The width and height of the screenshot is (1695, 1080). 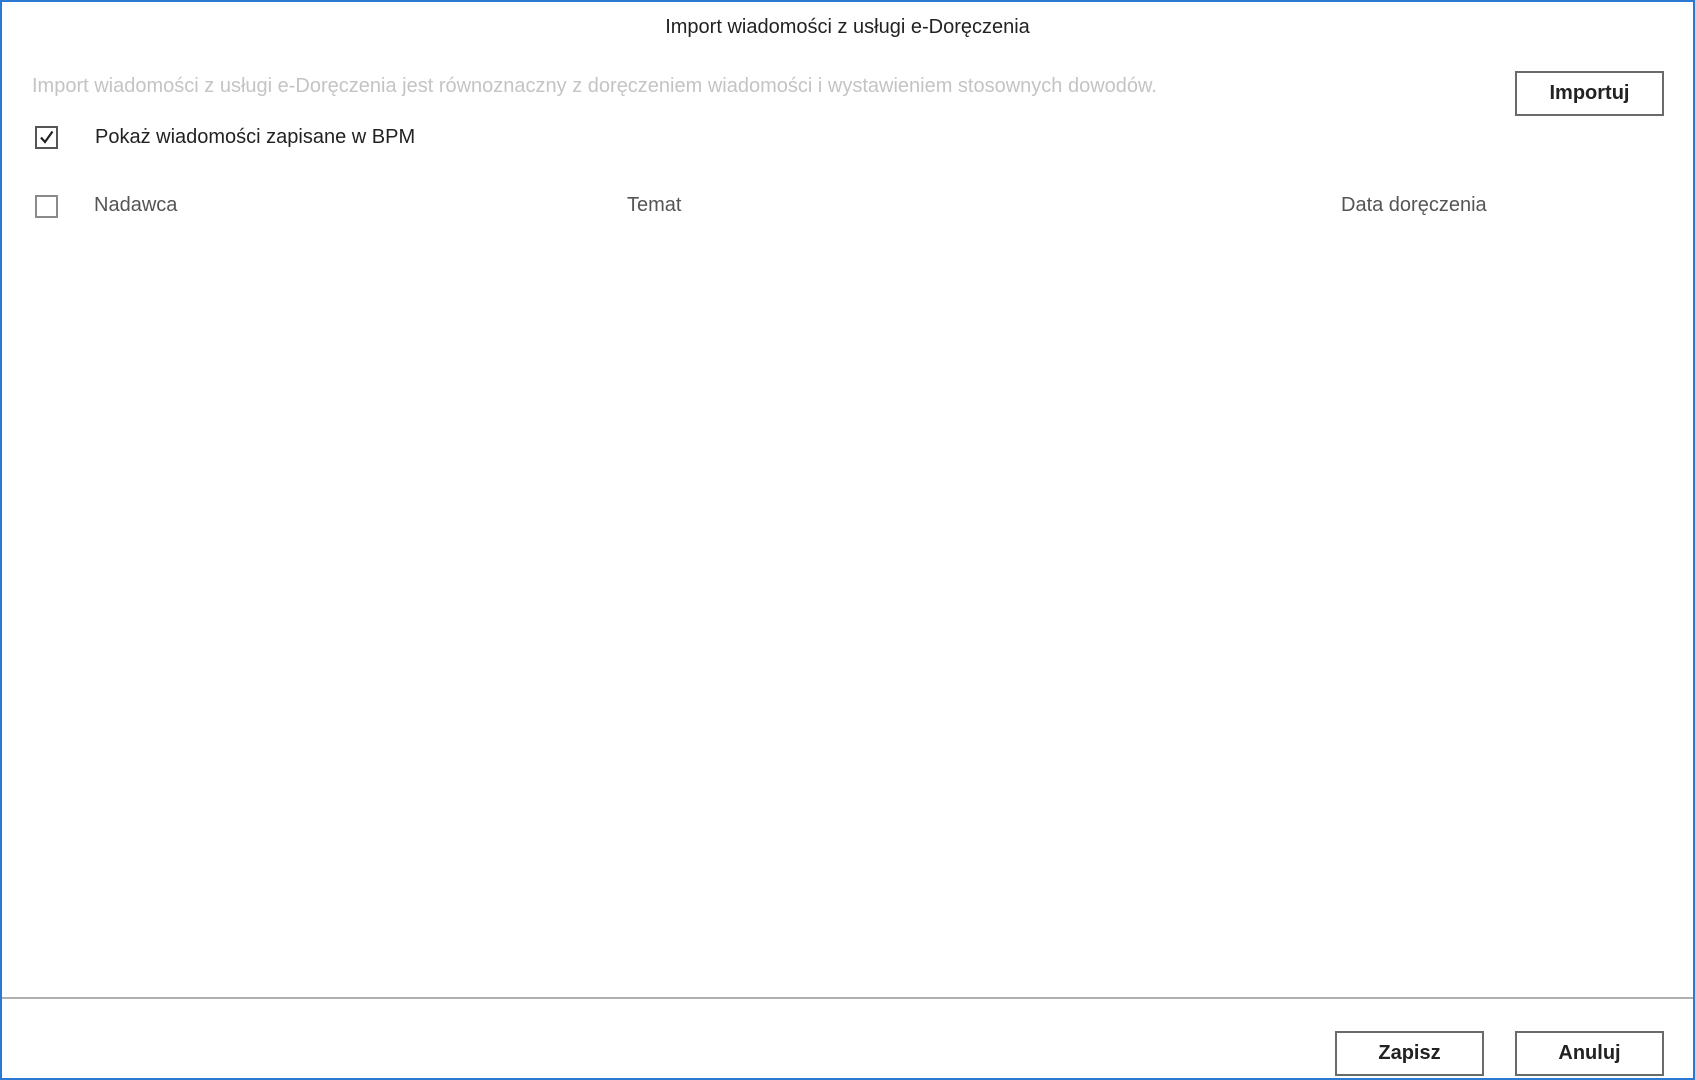 What do you see at coordinates (255, 137) in the screenshot?
I see `show-saved-label: Pokaż wiadomości zapisane w BPM` at bounding box center [255, 137].